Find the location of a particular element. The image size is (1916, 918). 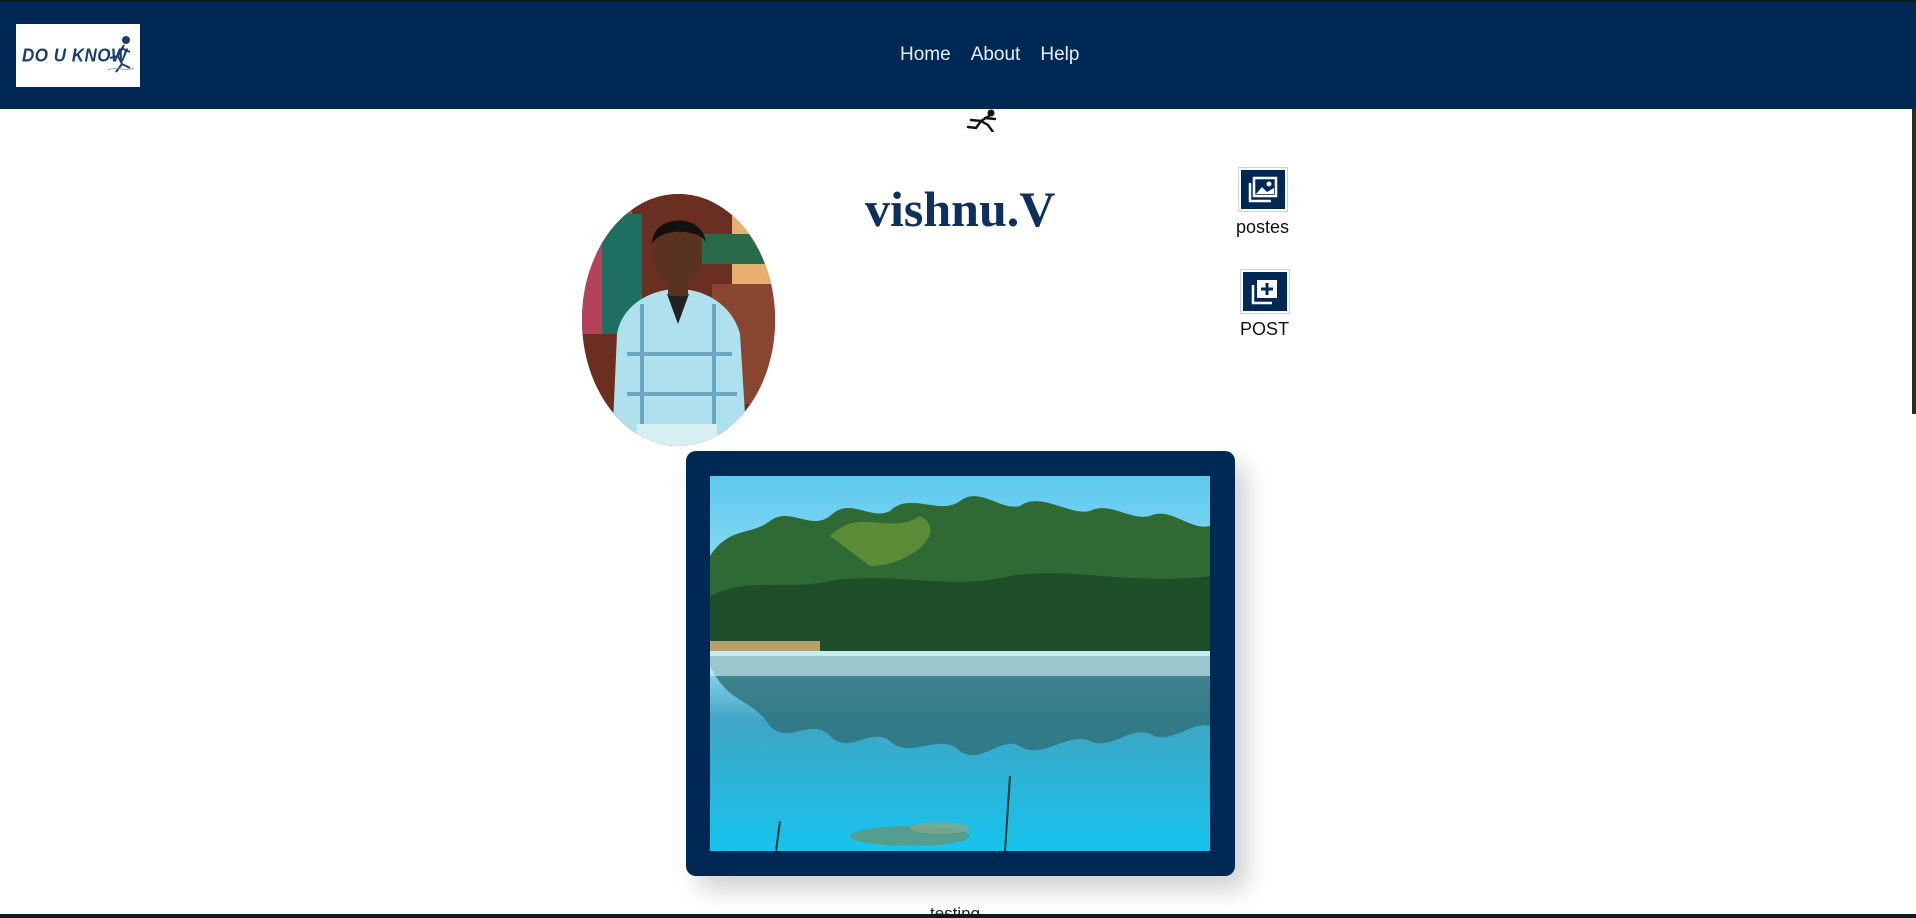

new-post-button: POST is located at coordinates (1264, 304).